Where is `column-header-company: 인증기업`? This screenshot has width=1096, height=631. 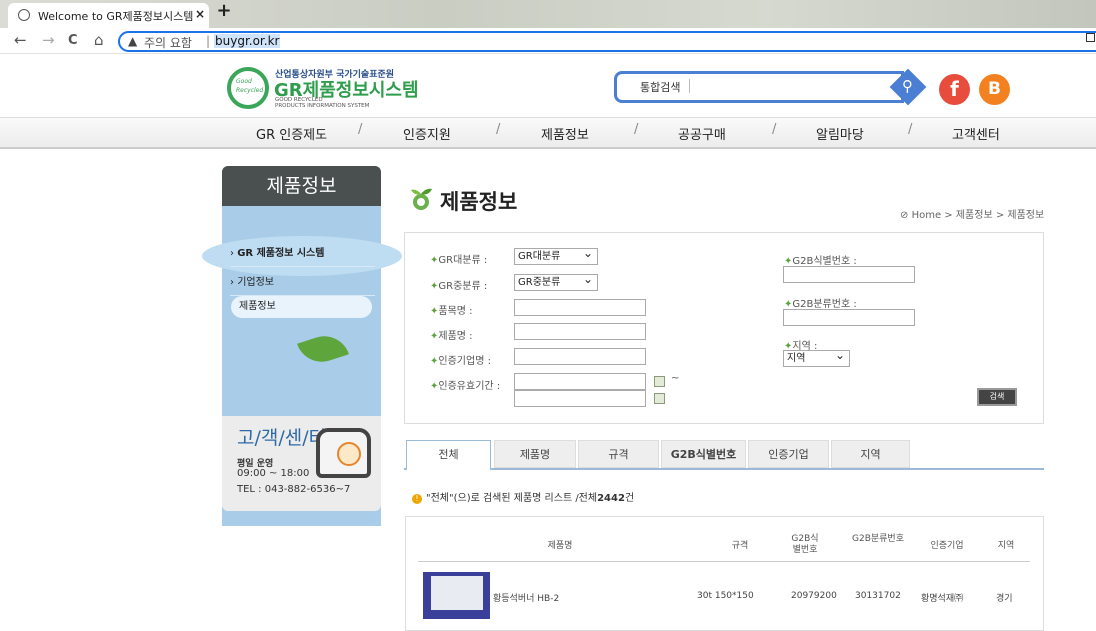 column-header-company: 인증기업 is located at coordinates (947, 546).